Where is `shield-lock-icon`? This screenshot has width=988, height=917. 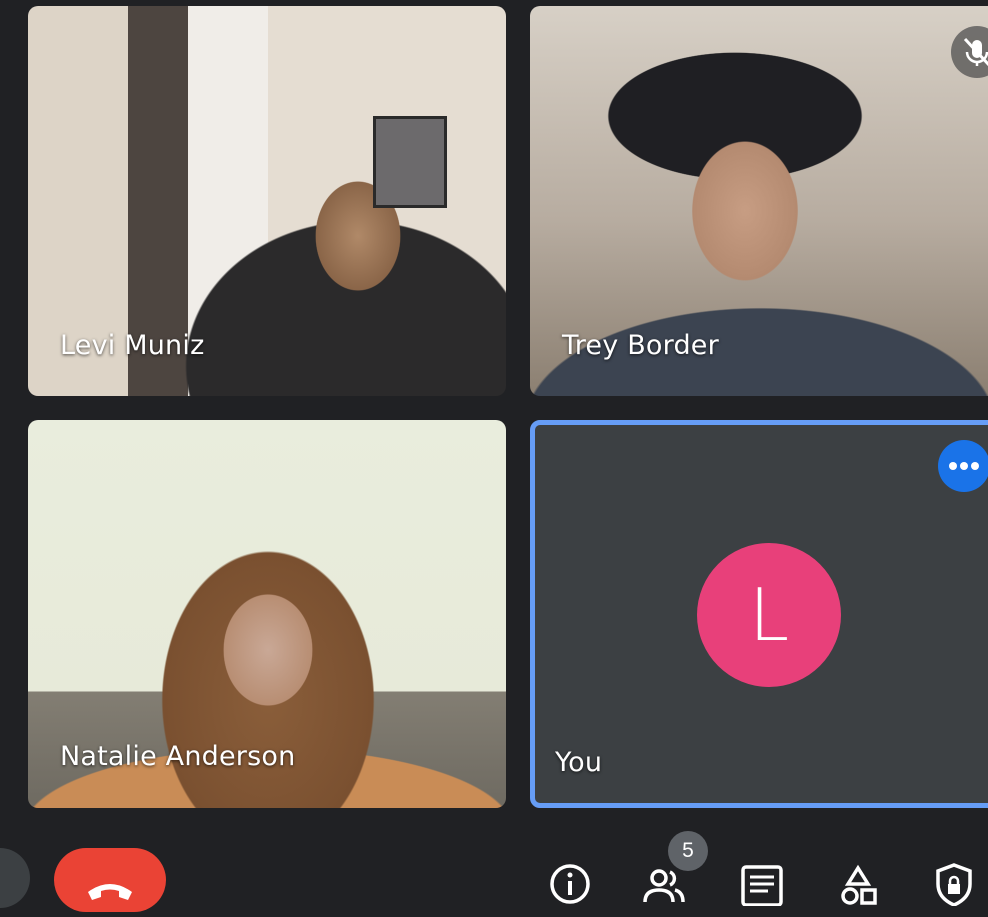
shield-lock-icon is located at coordinates (954, 885).